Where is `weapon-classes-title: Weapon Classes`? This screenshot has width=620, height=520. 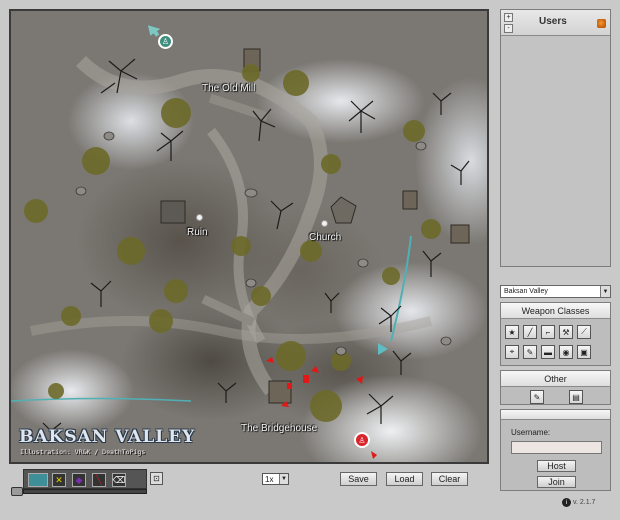 weapon-classes-title: Weapon Classes is located at coordinates (555, 311).